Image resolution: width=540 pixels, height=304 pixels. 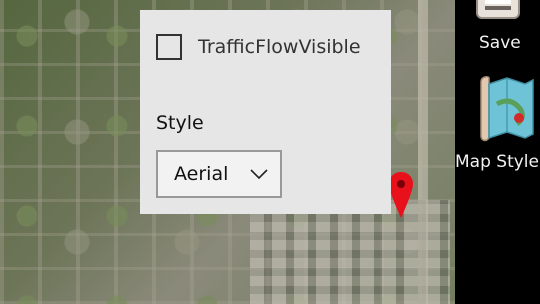 I want to click on map-road, so click(x=423, y=152).